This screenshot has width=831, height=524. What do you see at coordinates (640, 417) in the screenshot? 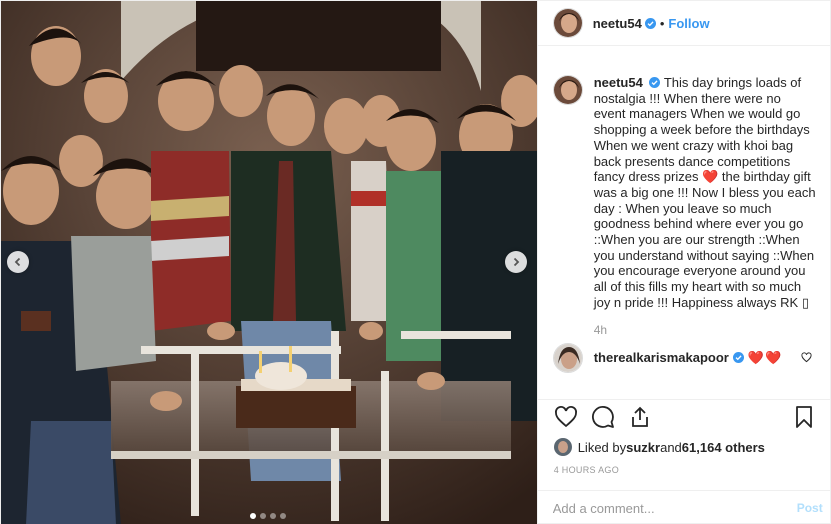
I see `share-icon` at bounding box center [640, 417].